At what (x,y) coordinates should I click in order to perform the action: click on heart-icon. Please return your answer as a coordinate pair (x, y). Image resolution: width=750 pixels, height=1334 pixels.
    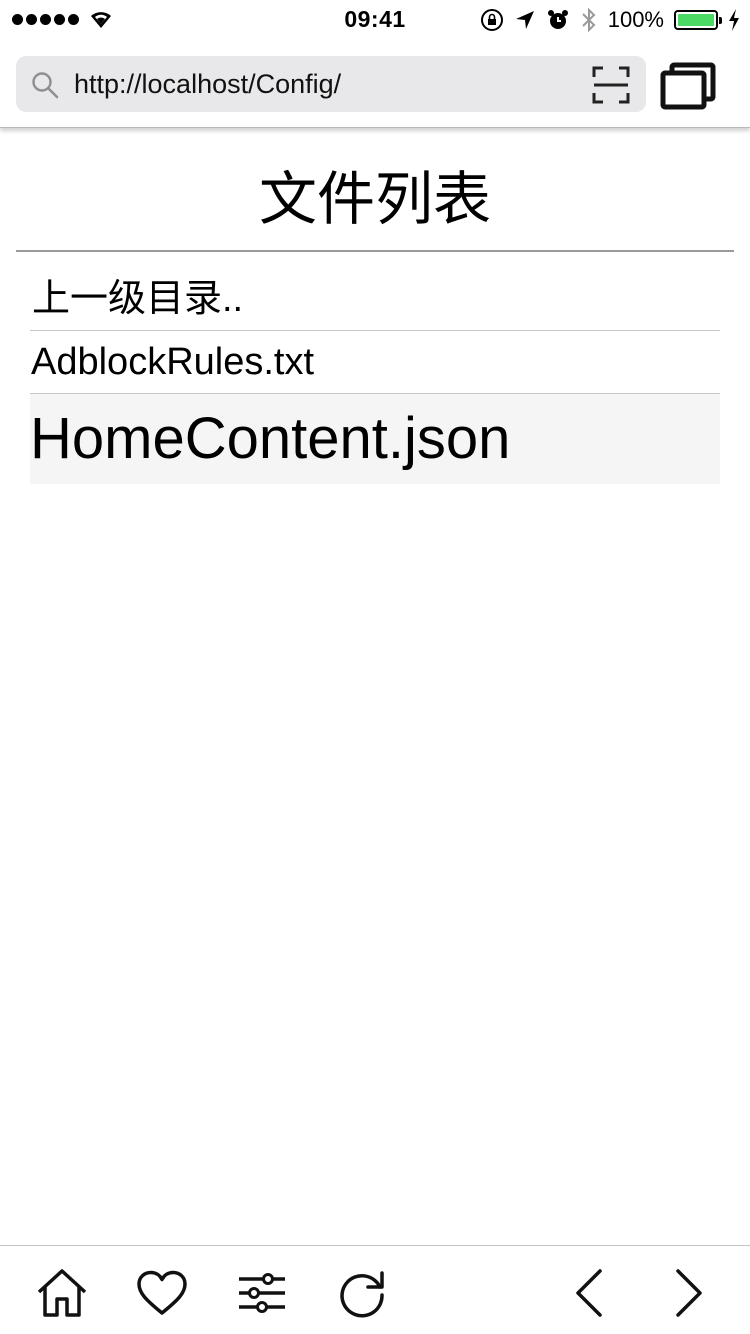
    Looking at the image, I should click on (162, 1292).